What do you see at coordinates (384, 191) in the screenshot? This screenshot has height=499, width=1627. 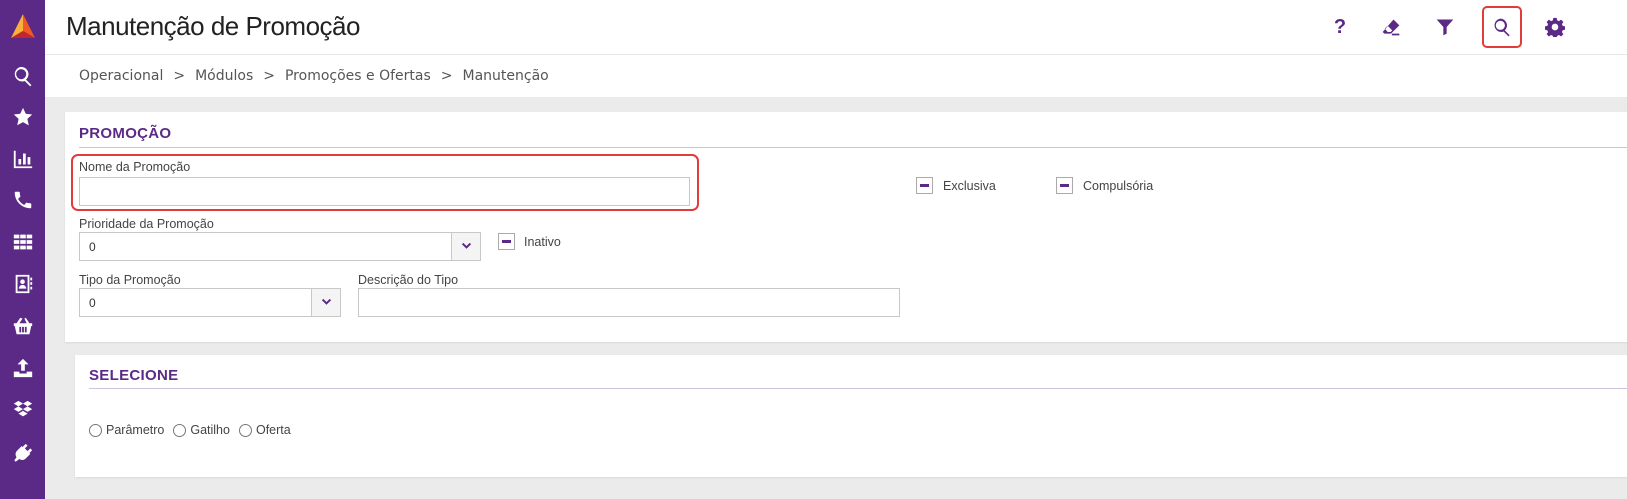 I see `nome-promocao-input` at bounding box center [384, 191].